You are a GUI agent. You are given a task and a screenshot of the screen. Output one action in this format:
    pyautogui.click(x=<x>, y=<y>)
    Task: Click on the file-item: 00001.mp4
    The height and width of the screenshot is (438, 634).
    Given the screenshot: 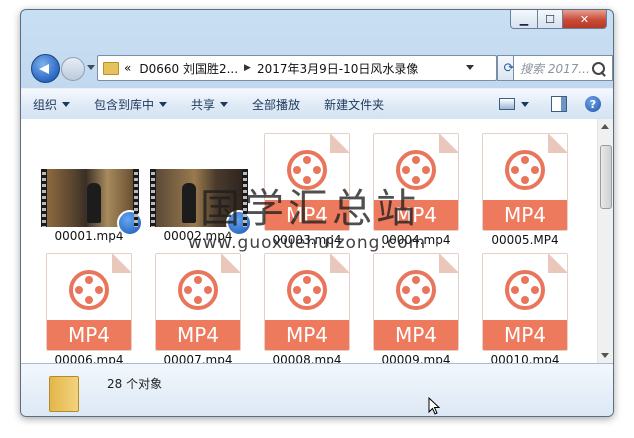 What is the action you would take?
    pyautogui.click(x=92, y=192)
    